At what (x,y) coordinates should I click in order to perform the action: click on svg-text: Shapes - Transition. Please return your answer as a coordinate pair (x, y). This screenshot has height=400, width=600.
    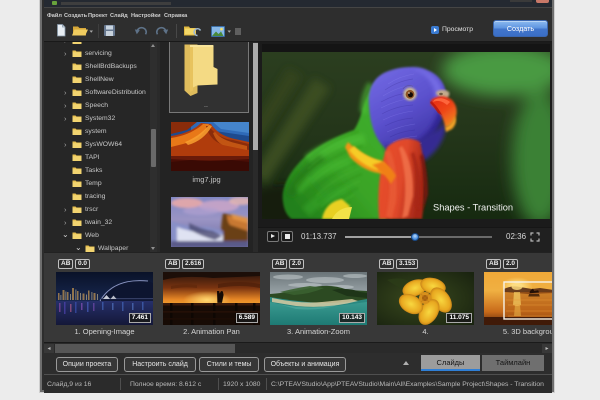
    Looking at the image, I should click on (473, 208).